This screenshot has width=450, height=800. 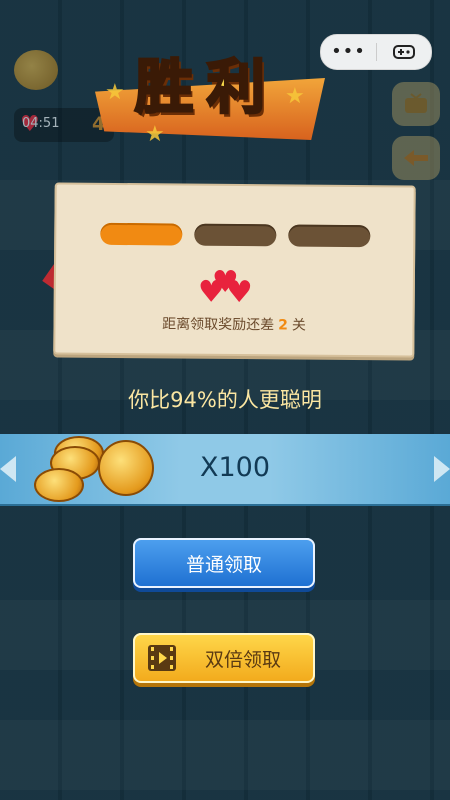 I want to click on hearts-icon: ♥ ♥ ♥, so click(x=225, y=287).